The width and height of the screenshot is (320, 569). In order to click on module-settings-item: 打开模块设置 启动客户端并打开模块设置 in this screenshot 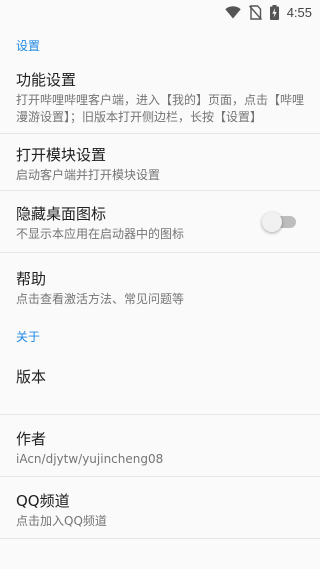, I will do `click(160, 162)`.